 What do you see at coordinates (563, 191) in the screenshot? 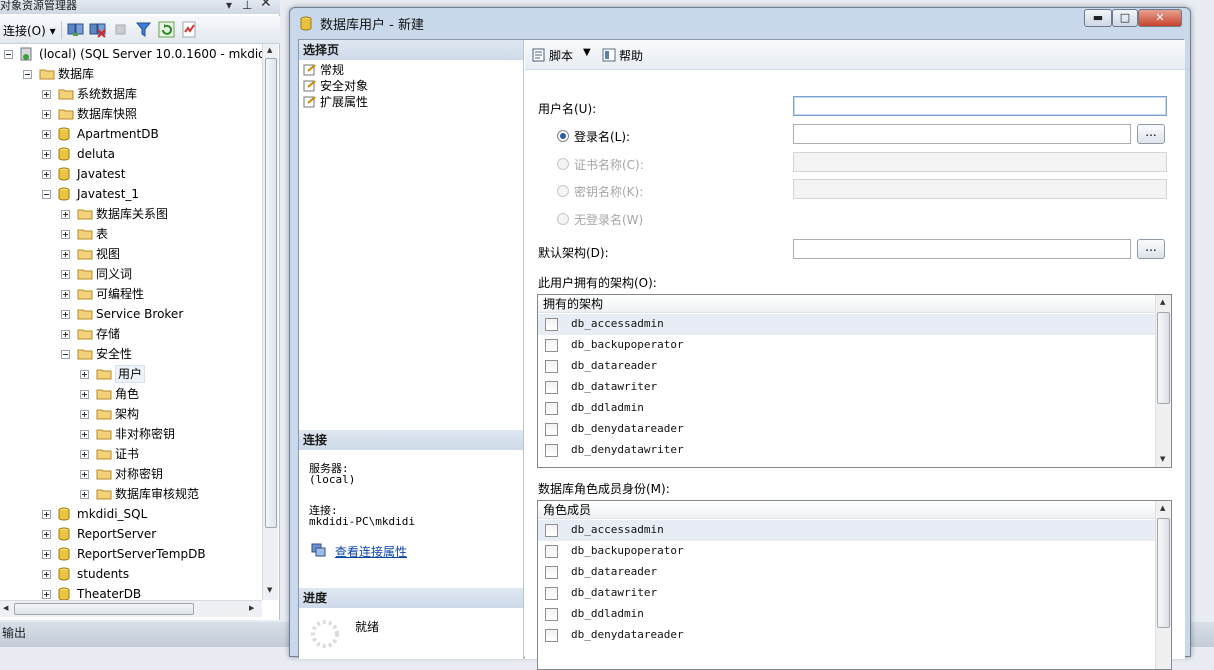
I see `key-name-radio` at bounding box center [563, 191].